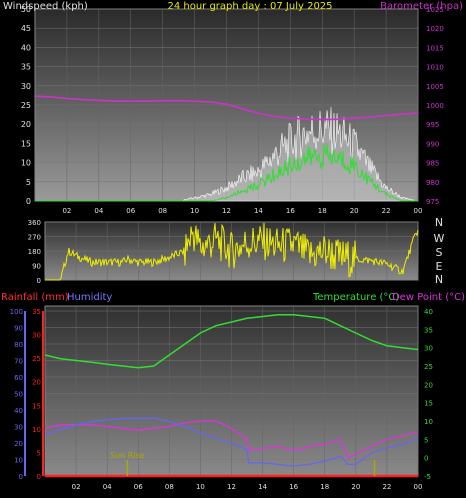 The height and width of the screenshot is (498, 466). What do you see at coordinates (26, 86) in the screenshot?
I see `y-tick-label: 30` at bounding box center [26, 86].